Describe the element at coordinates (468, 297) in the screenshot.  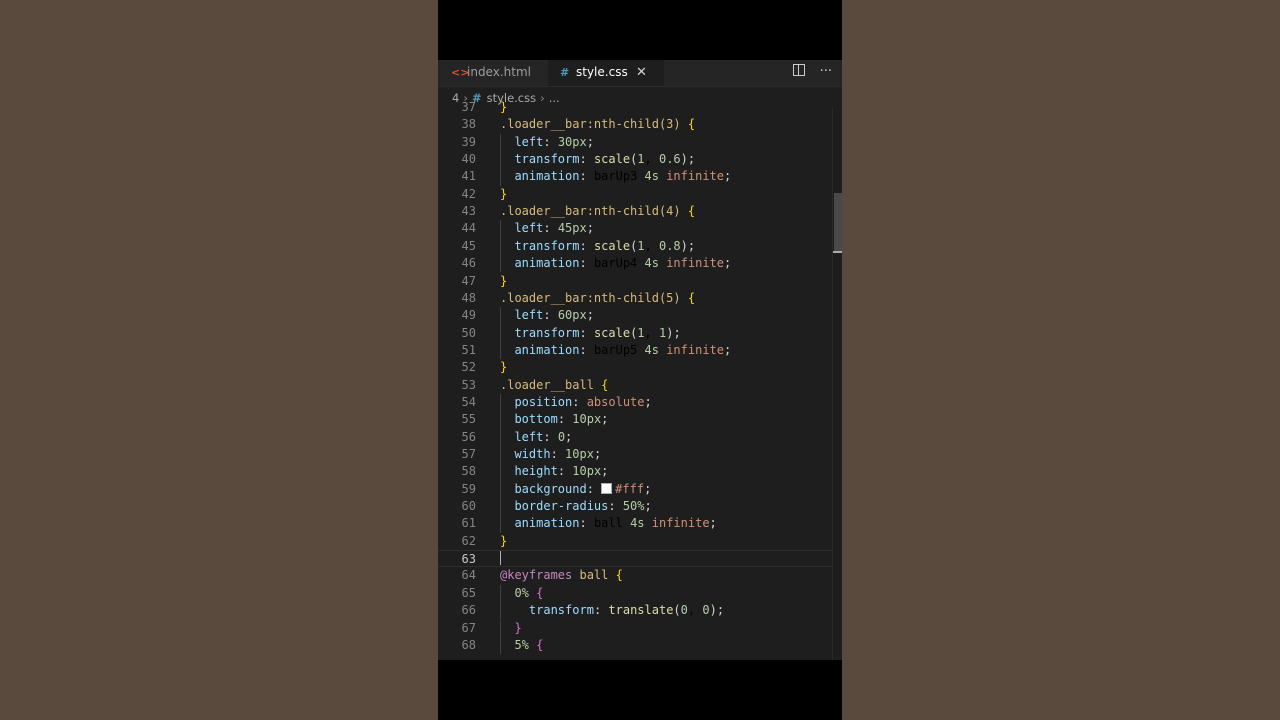
I see `line-number: 48` at that location.